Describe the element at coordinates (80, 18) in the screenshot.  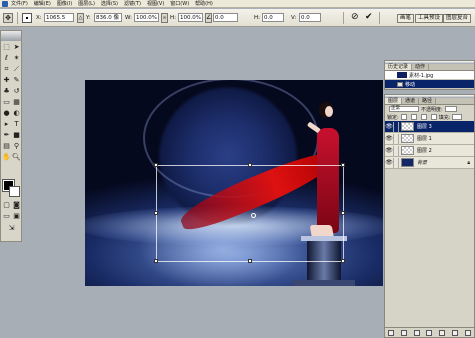
I see `relative-position-icon: △` at that location.